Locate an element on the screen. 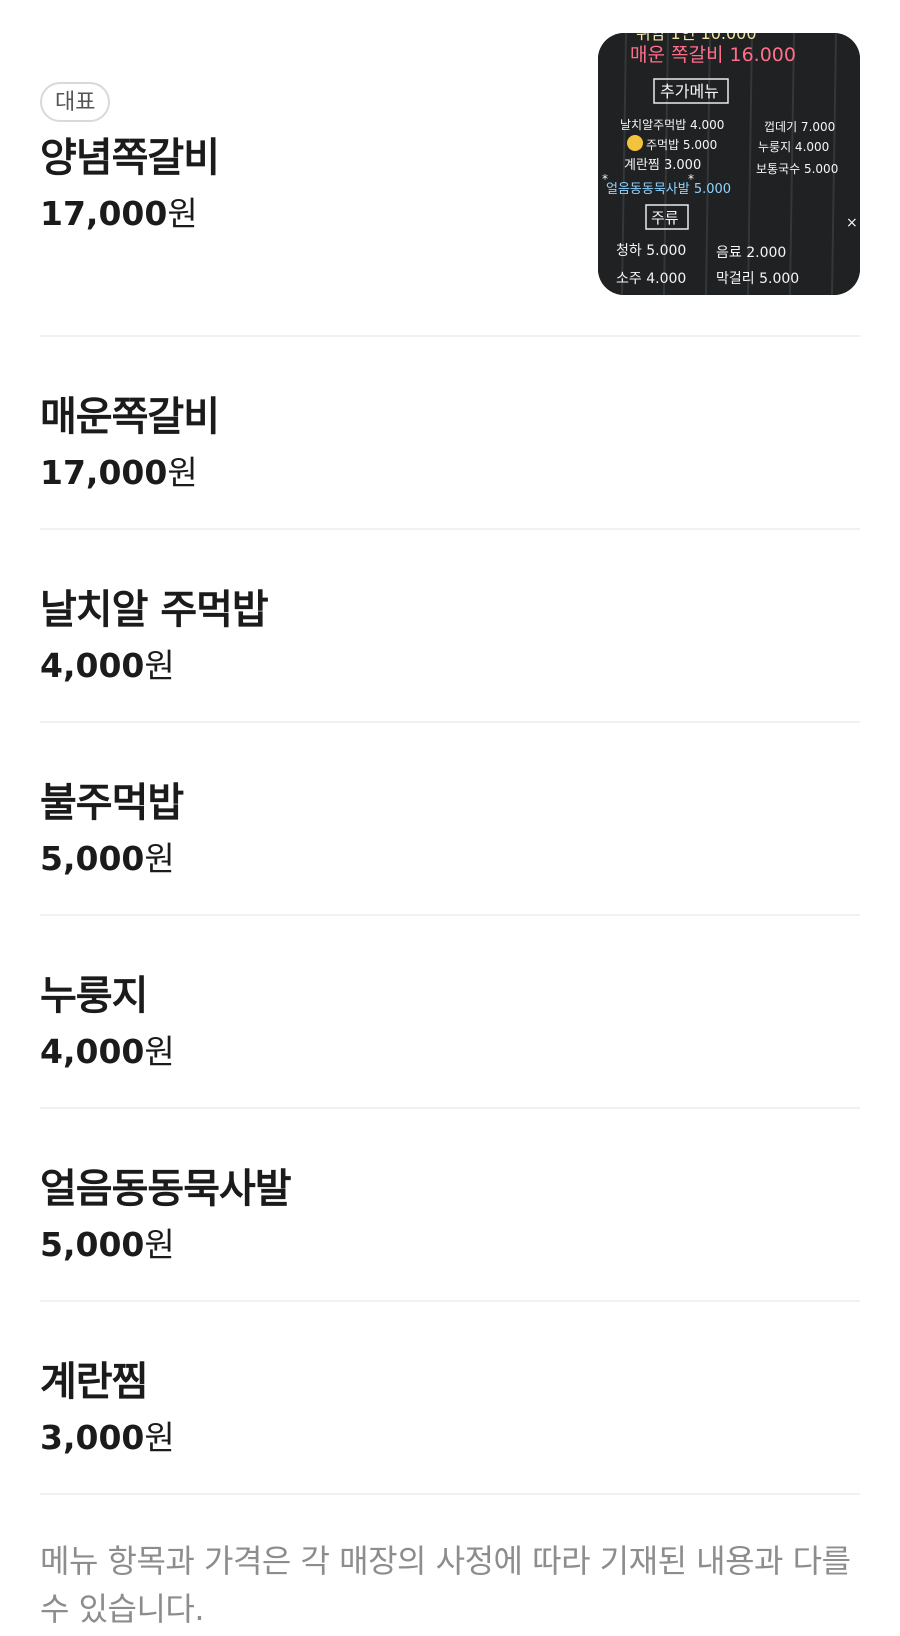 The width and height of the screenshot is (900, 1636). menu-item: 계란찜 3,000원 is located at coordinates (450, 1398).